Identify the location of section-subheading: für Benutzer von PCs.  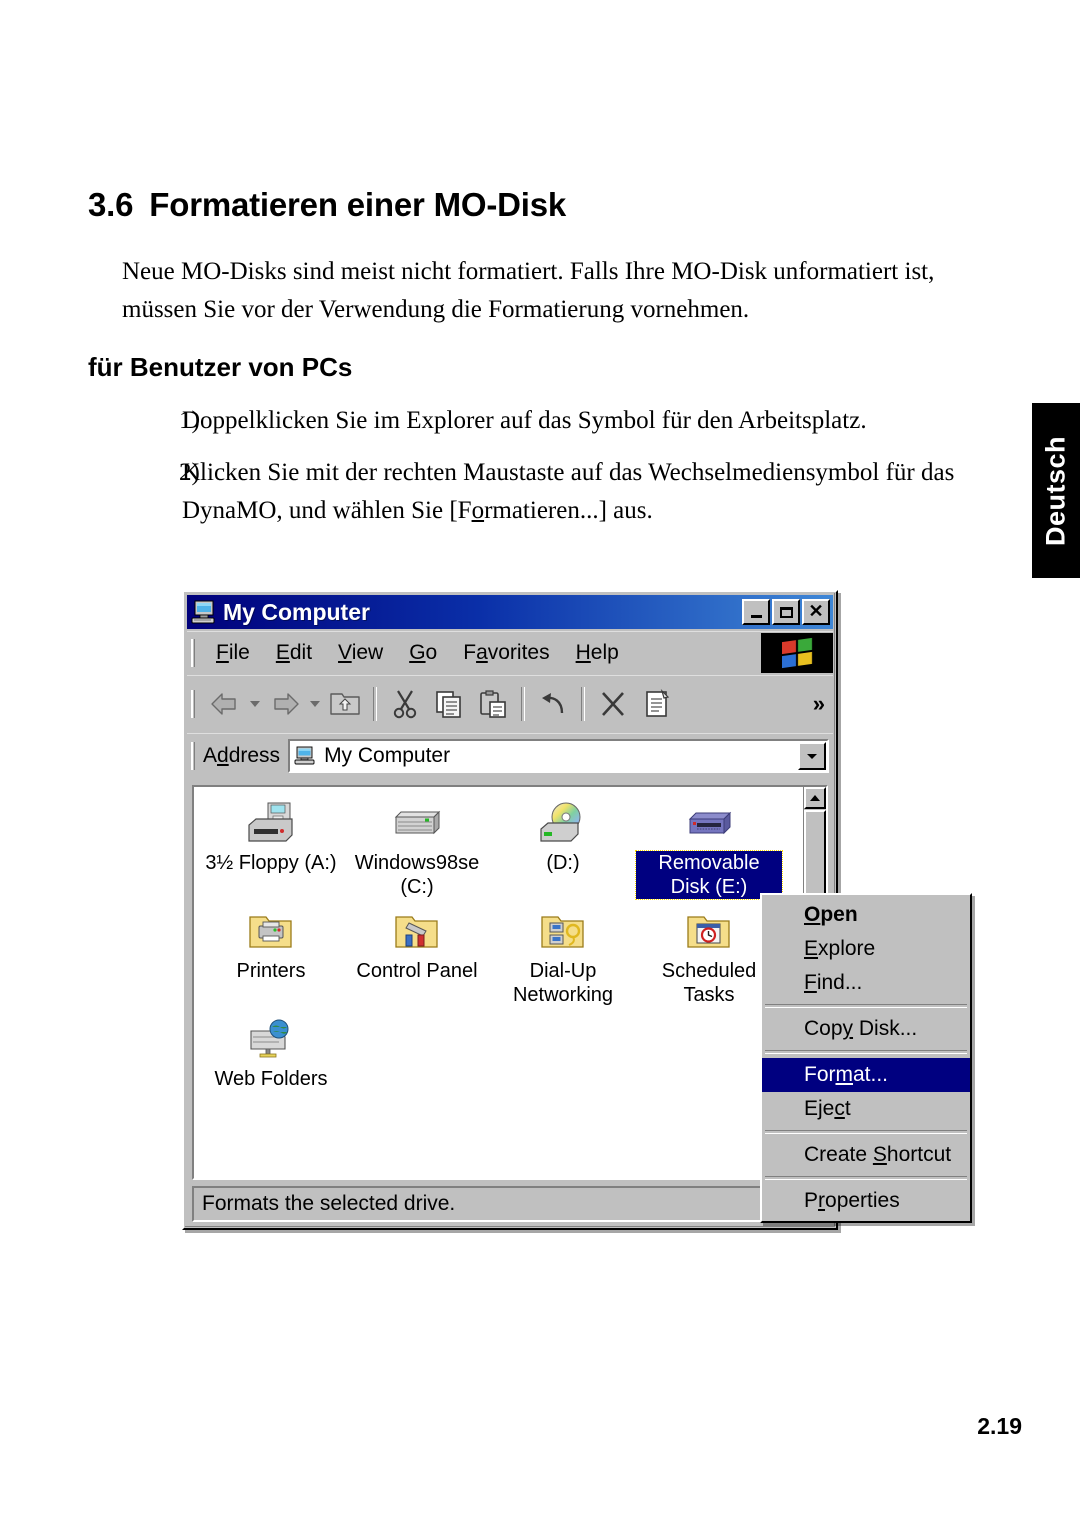
(220, 367).